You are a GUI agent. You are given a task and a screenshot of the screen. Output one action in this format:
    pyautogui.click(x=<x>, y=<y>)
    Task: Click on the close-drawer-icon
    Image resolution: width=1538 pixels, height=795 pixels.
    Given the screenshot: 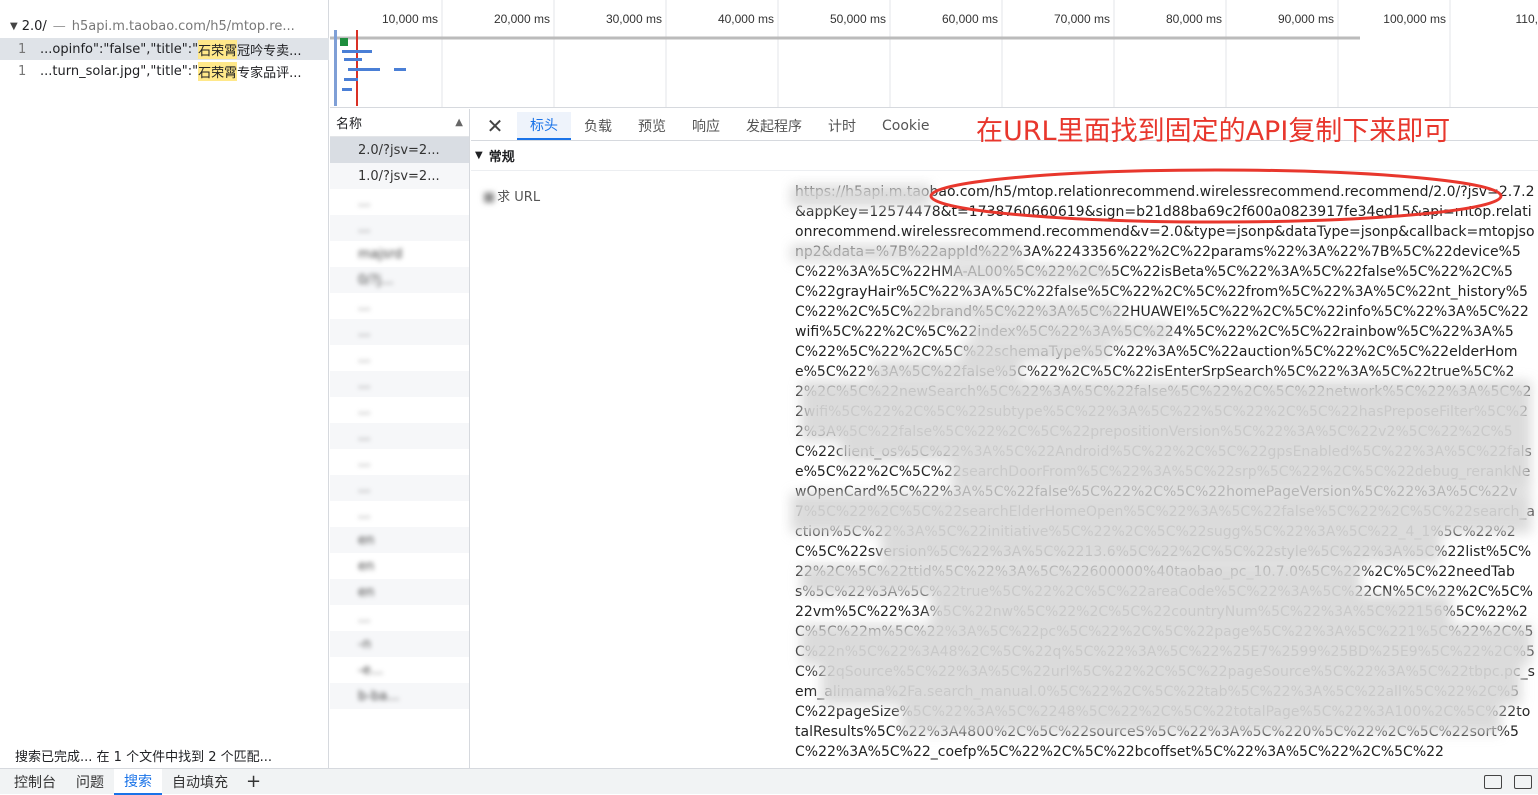 What is the action you would take?
    pyautogui.click(x=1523, y=782)
    